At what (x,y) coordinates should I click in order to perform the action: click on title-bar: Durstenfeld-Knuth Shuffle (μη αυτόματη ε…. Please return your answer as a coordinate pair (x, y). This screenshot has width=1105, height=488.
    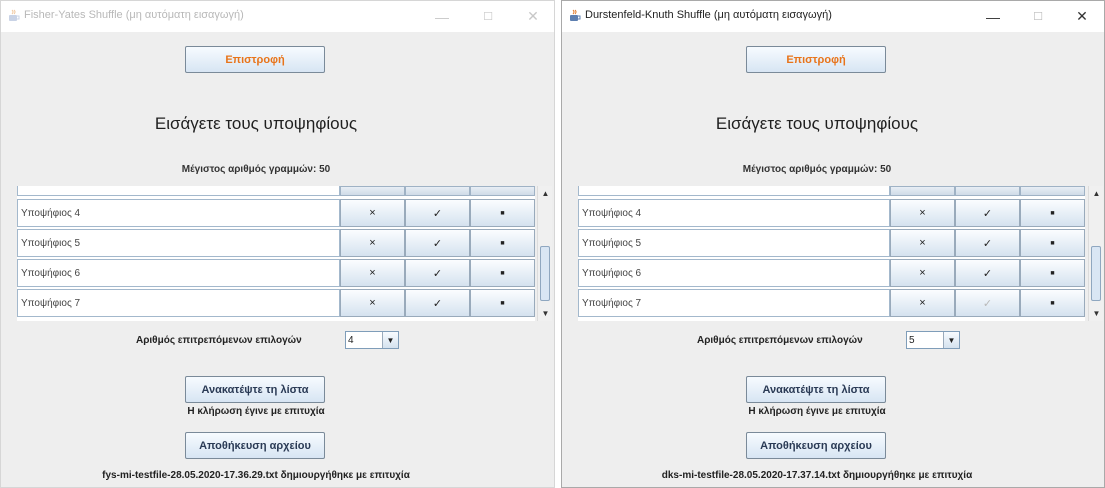
    Looking at the image, I should click on (833, 16).